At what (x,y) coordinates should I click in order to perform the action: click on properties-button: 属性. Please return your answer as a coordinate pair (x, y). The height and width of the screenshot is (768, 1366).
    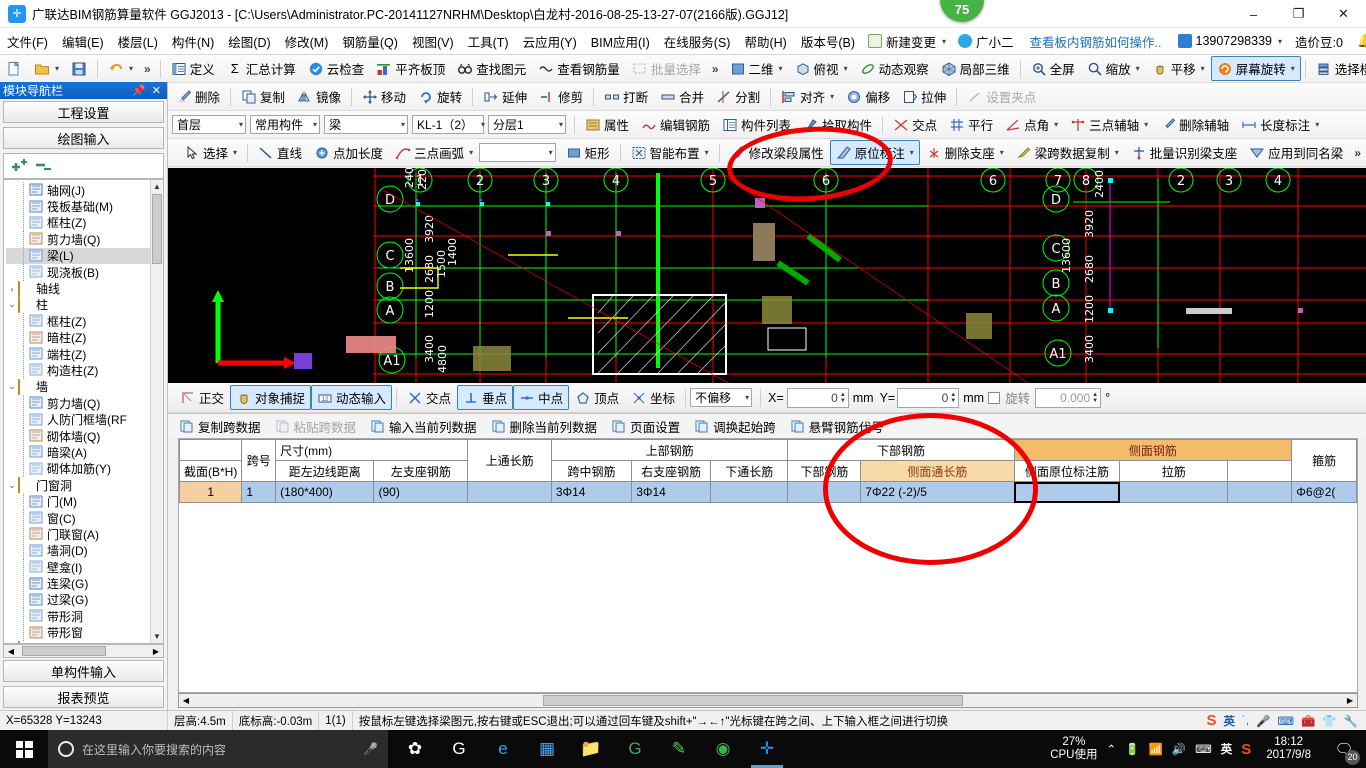
    Looking at the image, I should click on (607, 124).